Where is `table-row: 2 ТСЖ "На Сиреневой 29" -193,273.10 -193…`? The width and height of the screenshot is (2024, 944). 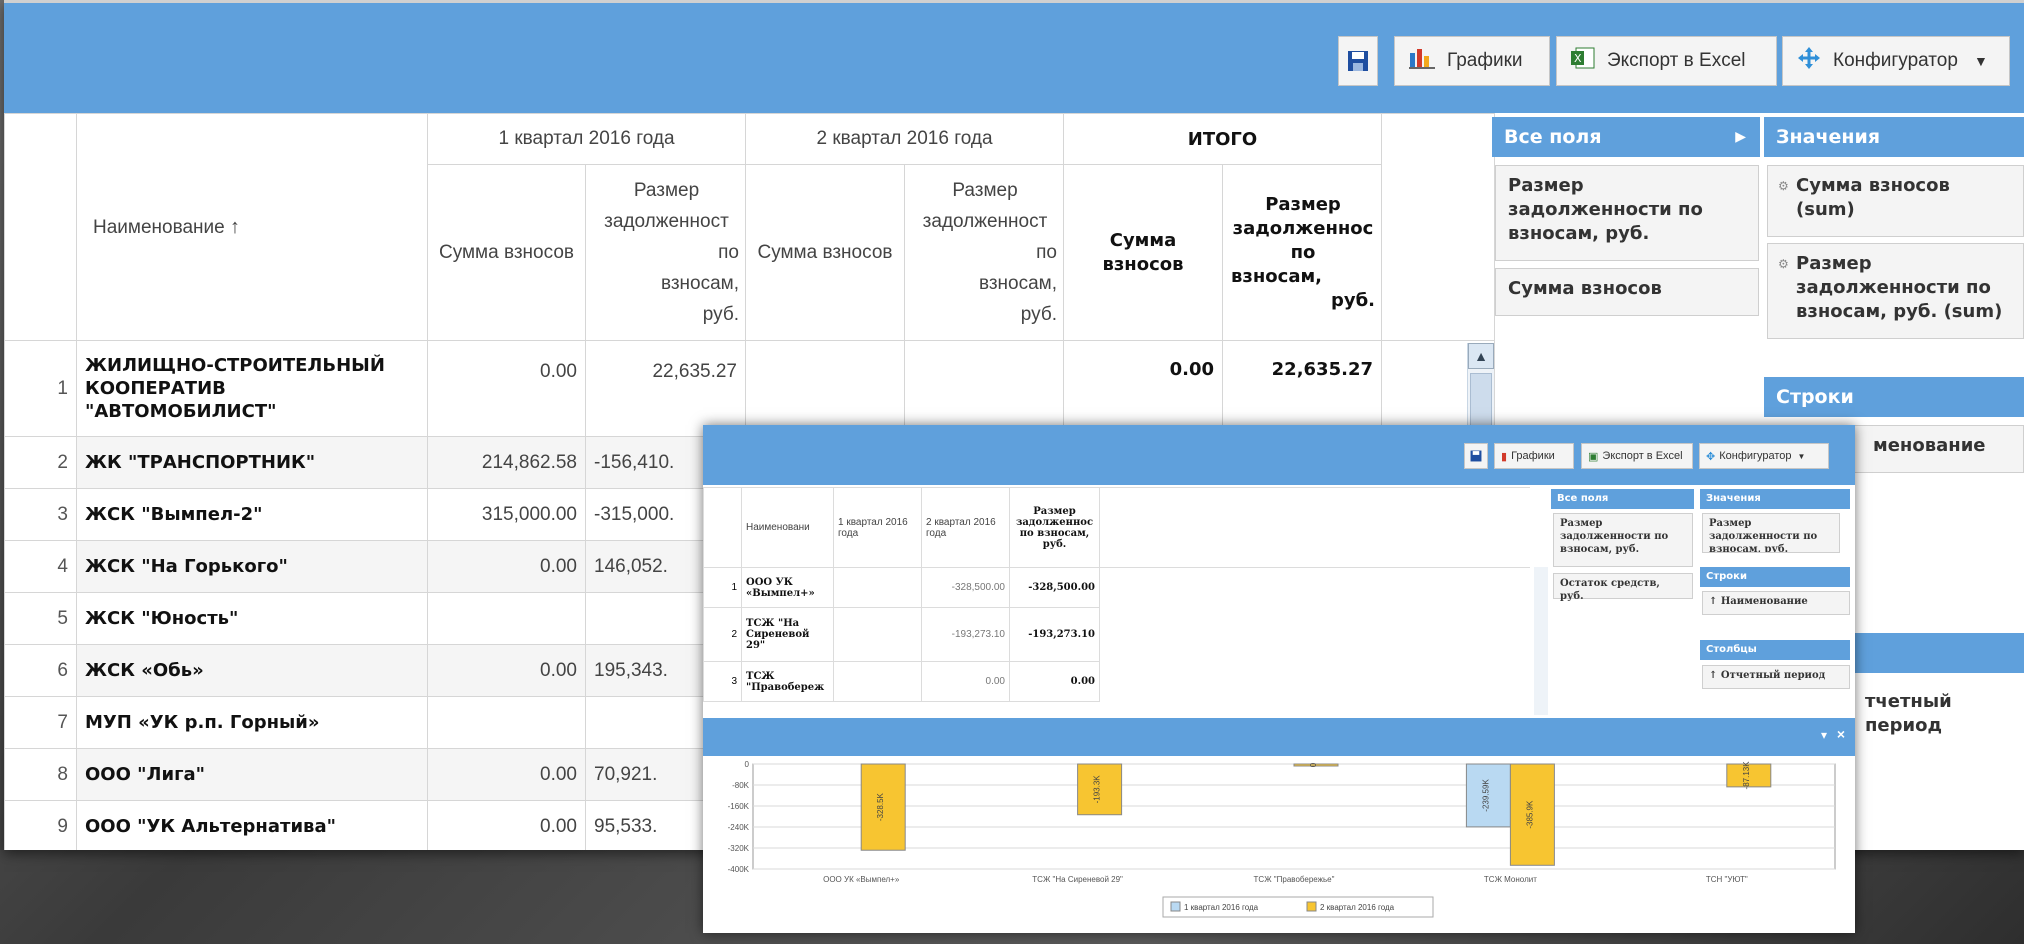
table-row: 2 ТСЖ "На Сиреневой 29" -193,273.10 -193… is located at coordinates (1116, 634).